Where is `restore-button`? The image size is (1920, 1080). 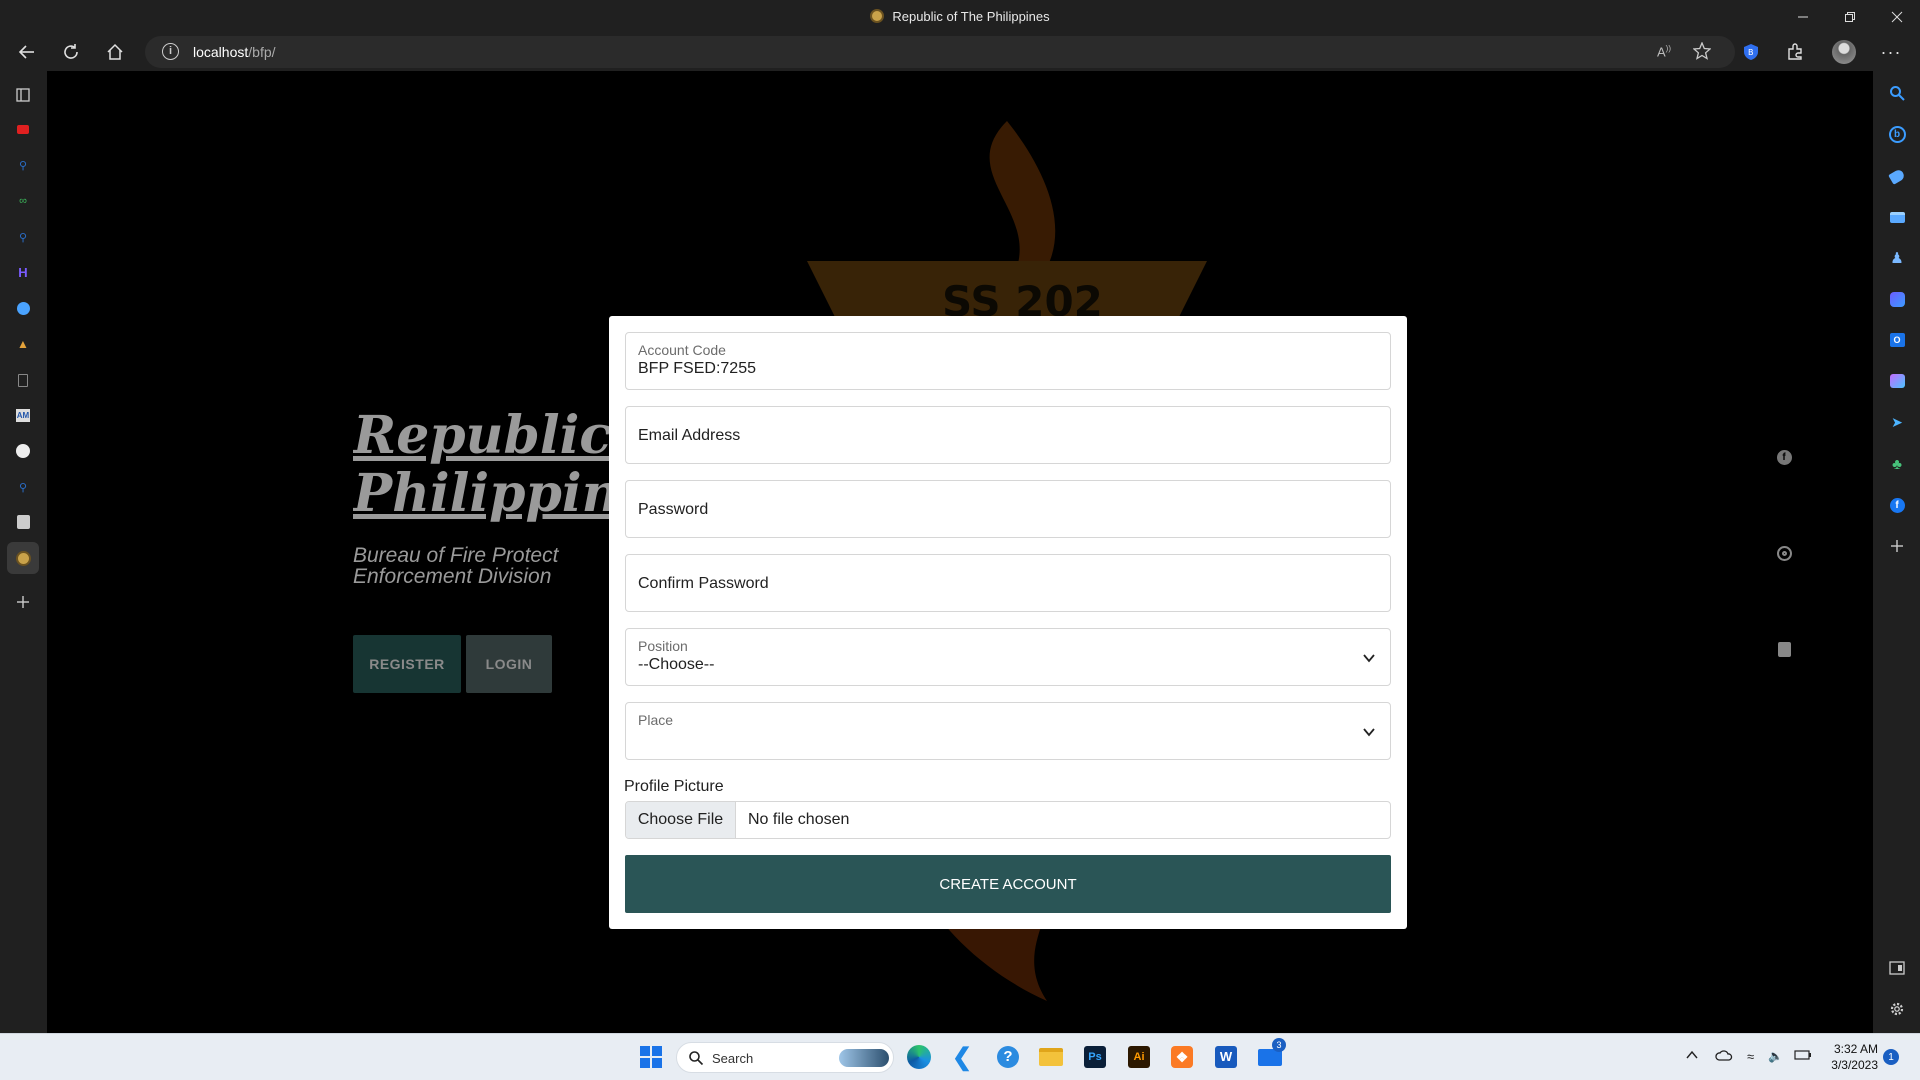
restore-button is located at coordinates (1850, 16).